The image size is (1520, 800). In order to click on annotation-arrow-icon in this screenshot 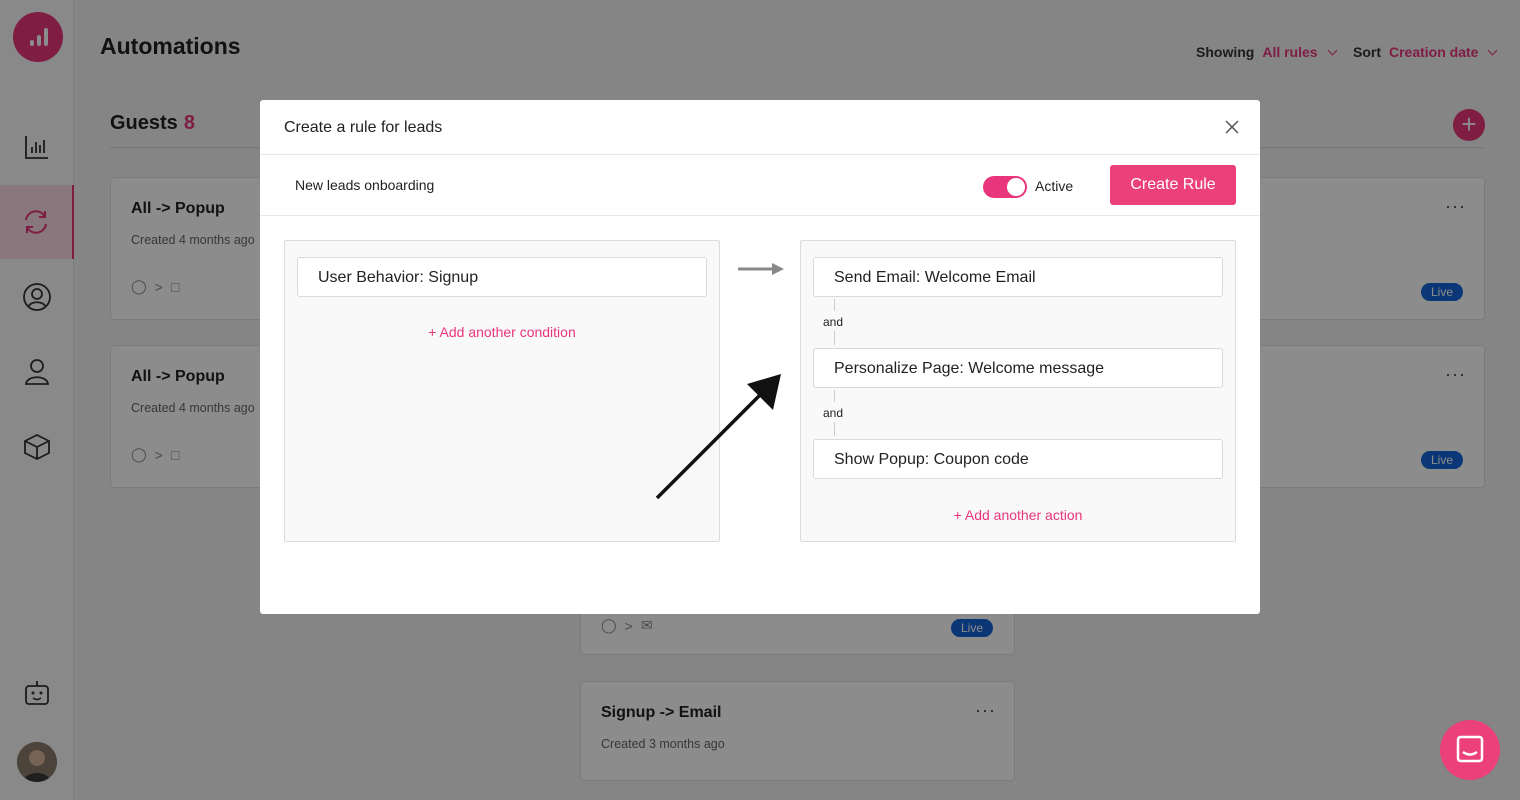, I will do `click(718, 437)`.